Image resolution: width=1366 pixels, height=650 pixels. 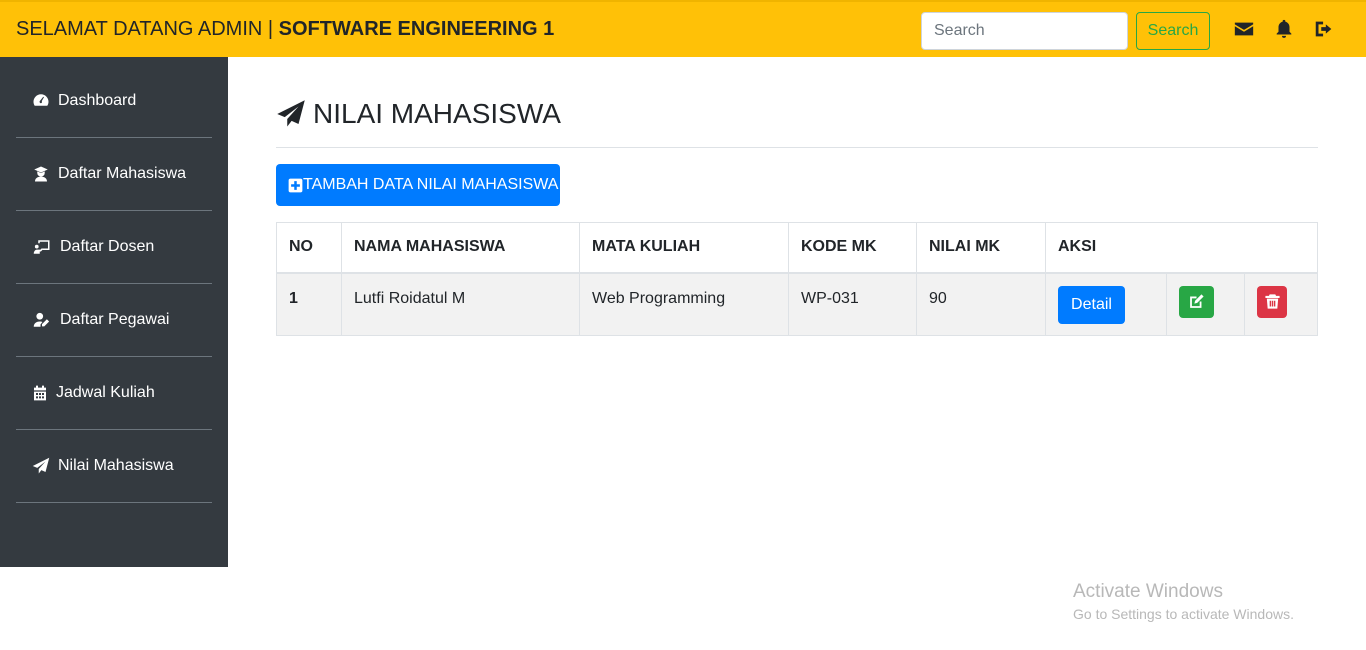 I want to click on calendar-icon, so click(x=40, y=393).